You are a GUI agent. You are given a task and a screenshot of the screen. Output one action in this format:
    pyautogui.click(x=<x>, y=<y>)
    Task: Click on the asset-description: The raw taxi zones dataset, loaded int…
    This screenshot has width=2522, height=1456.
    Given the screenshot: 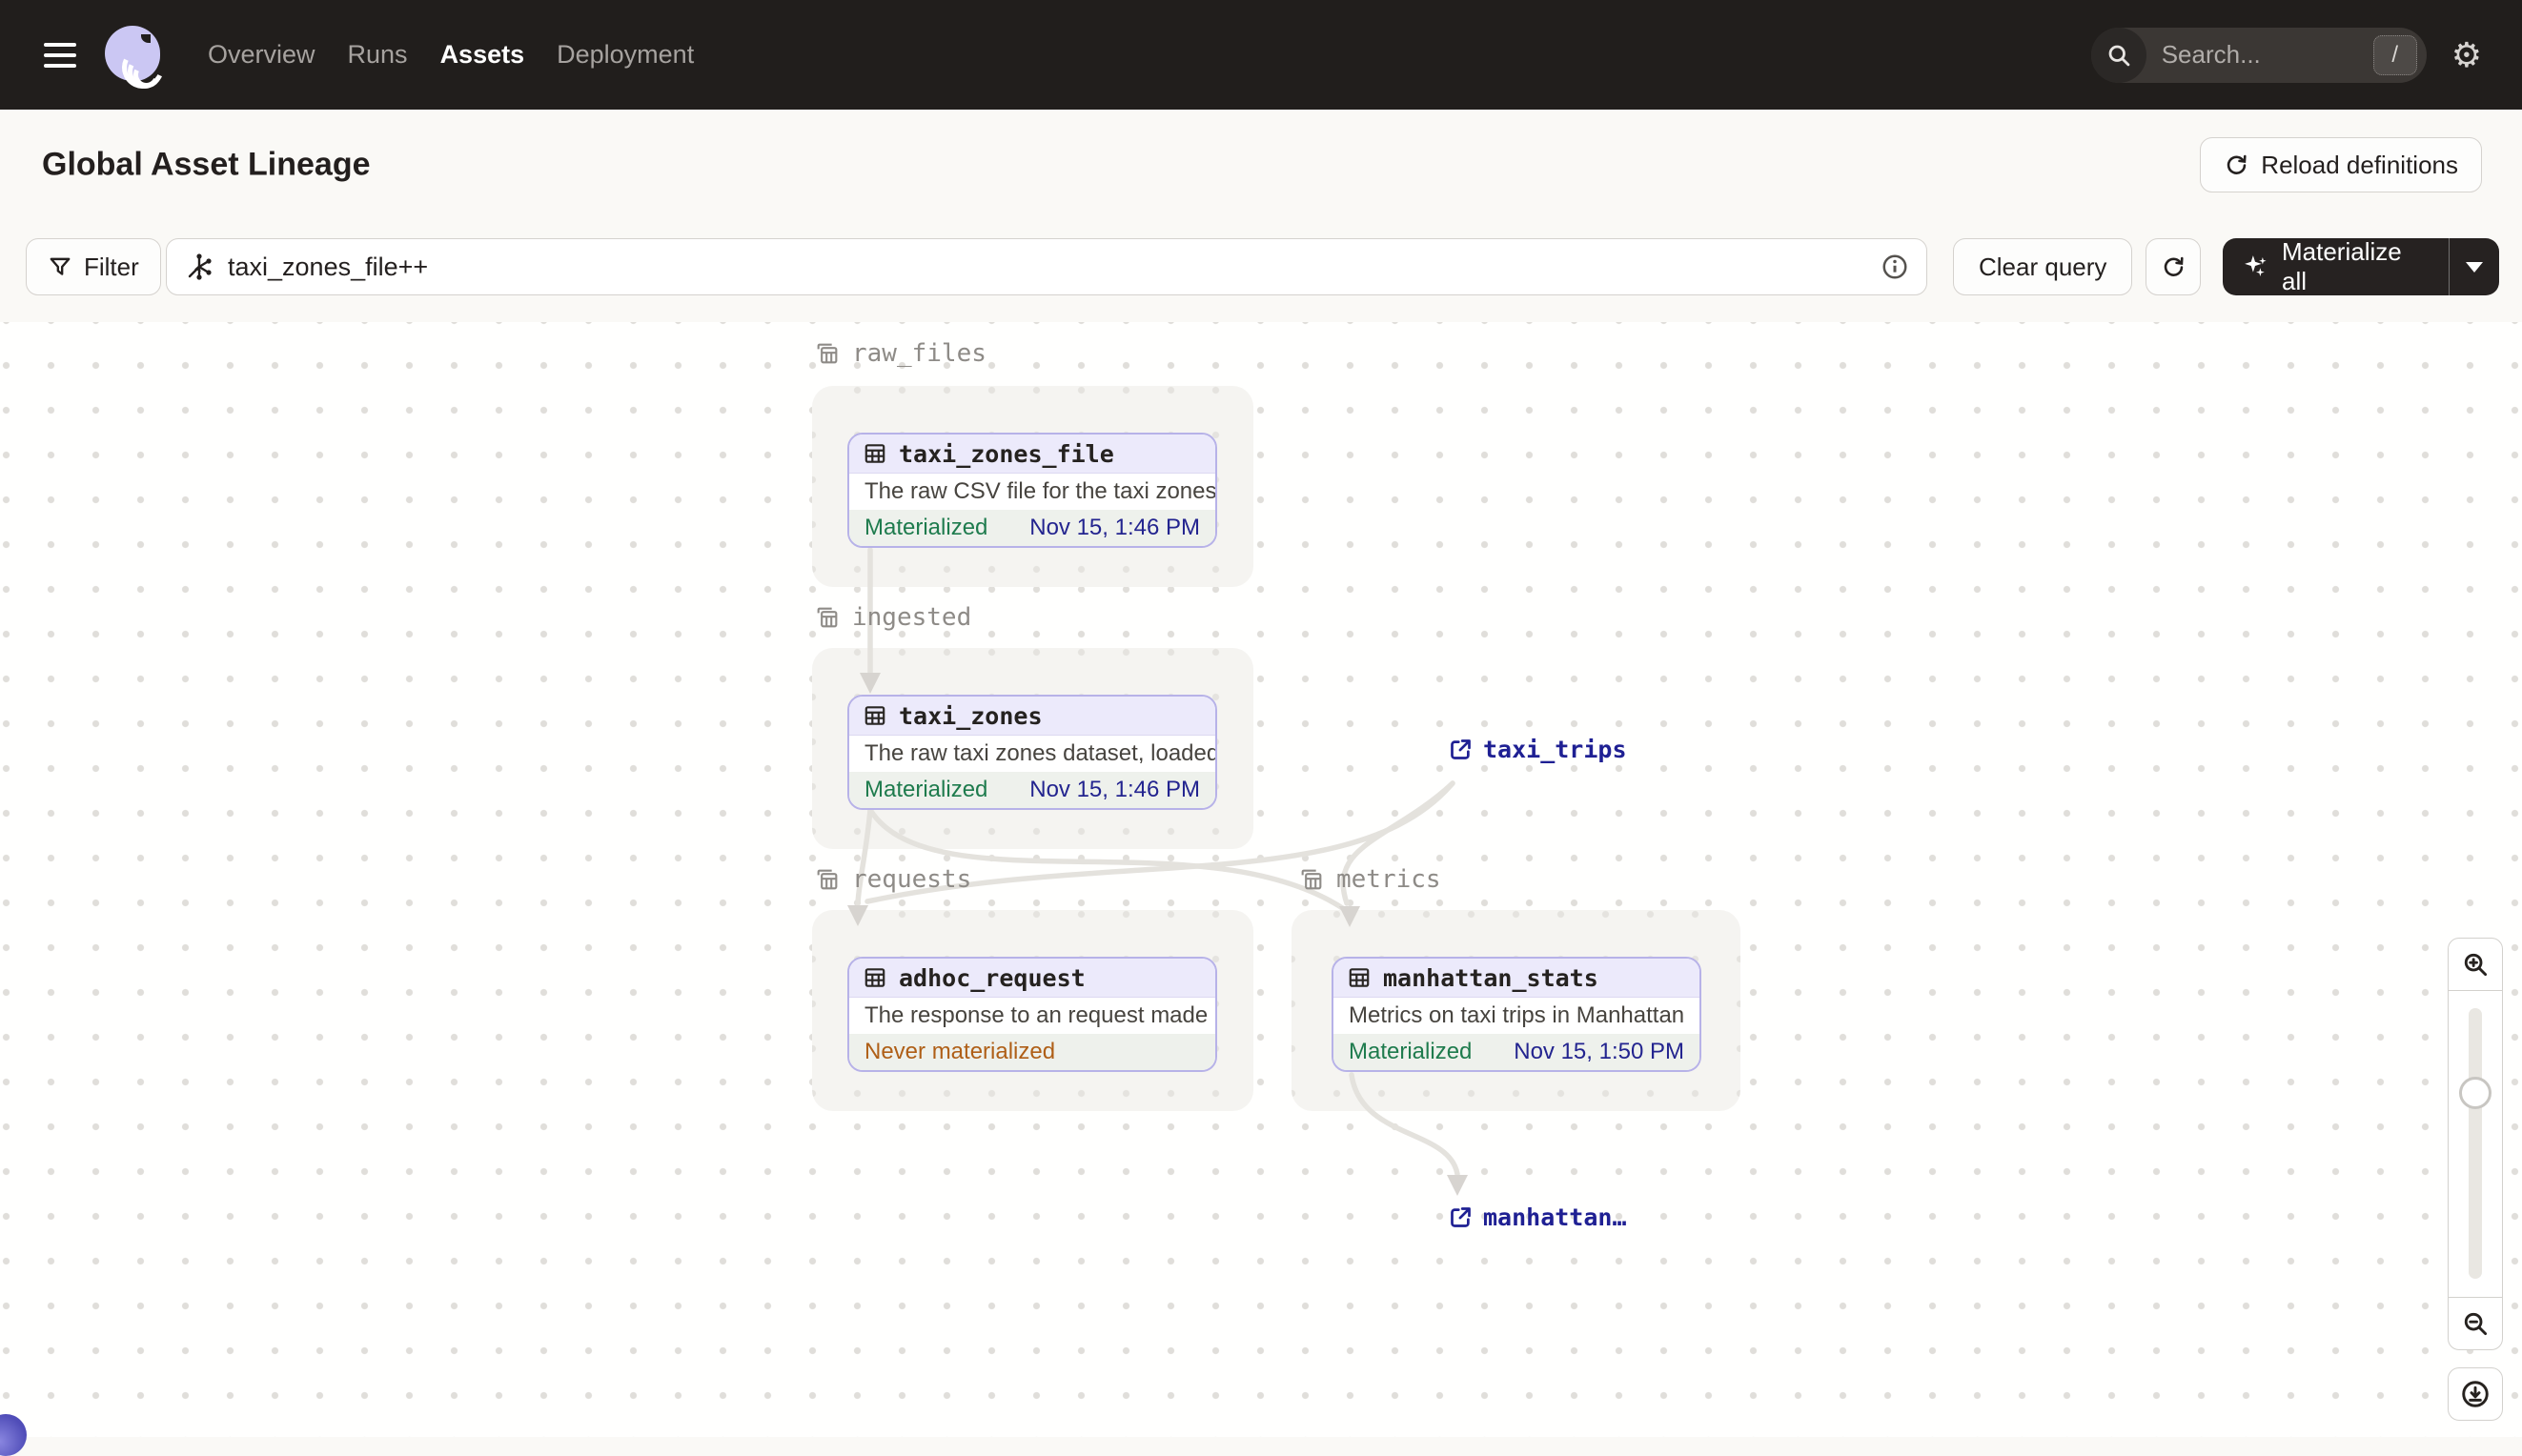 What is the action you would take?
    pyautogui.click(x=1041, y=753)
    